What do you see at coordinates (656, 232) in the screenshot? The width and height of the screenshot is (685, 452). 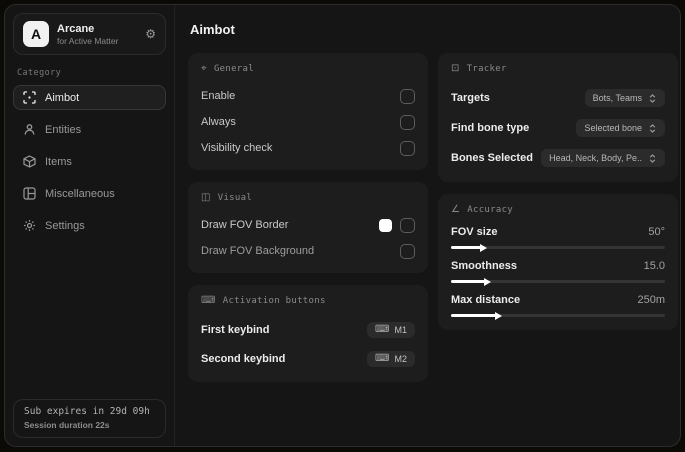 I see `slider-value: 50°` at bounding box center [656, 232].